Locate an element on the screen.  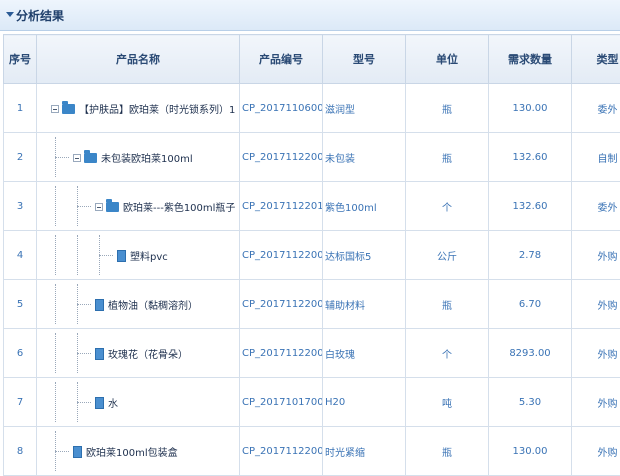
column-header: 需求数量 is located at coordinates (530, 59).